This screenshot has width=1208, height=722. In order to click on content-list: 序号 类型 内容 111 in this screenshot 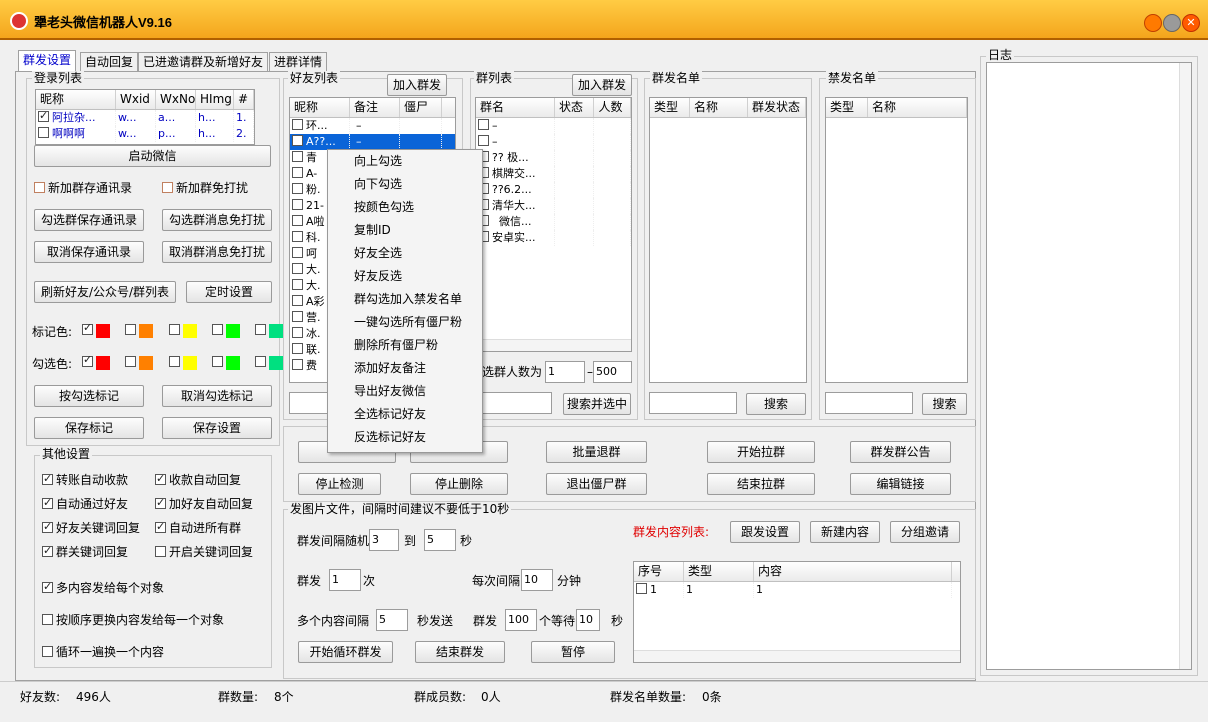, I will do `click(797, 612)`.